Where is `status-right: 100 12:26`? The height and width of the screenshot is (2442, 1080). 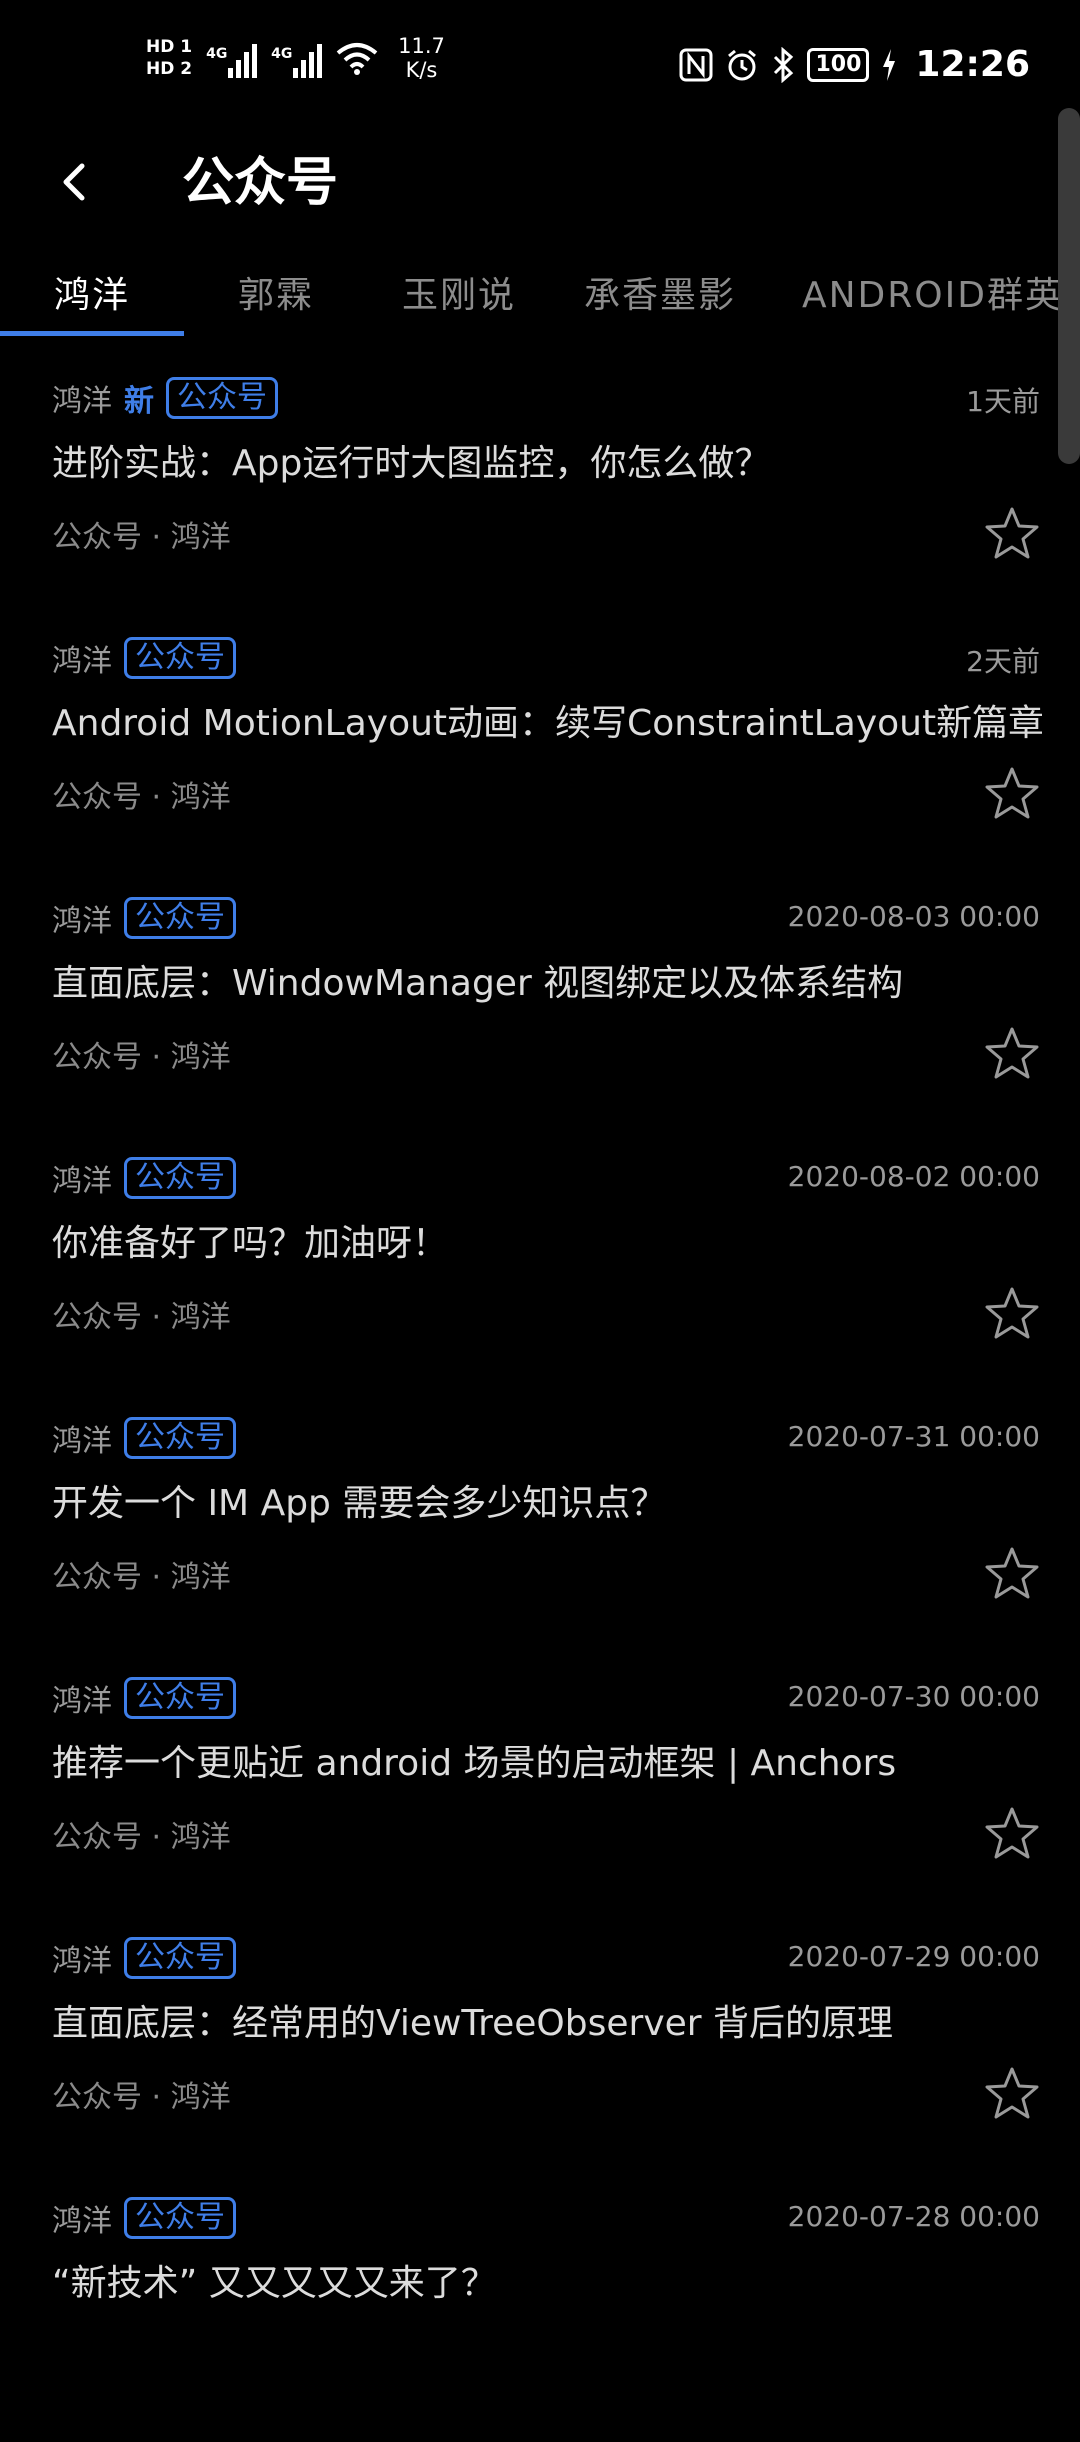
status-right: 100 12:26 is located at coordinates (854, 64).